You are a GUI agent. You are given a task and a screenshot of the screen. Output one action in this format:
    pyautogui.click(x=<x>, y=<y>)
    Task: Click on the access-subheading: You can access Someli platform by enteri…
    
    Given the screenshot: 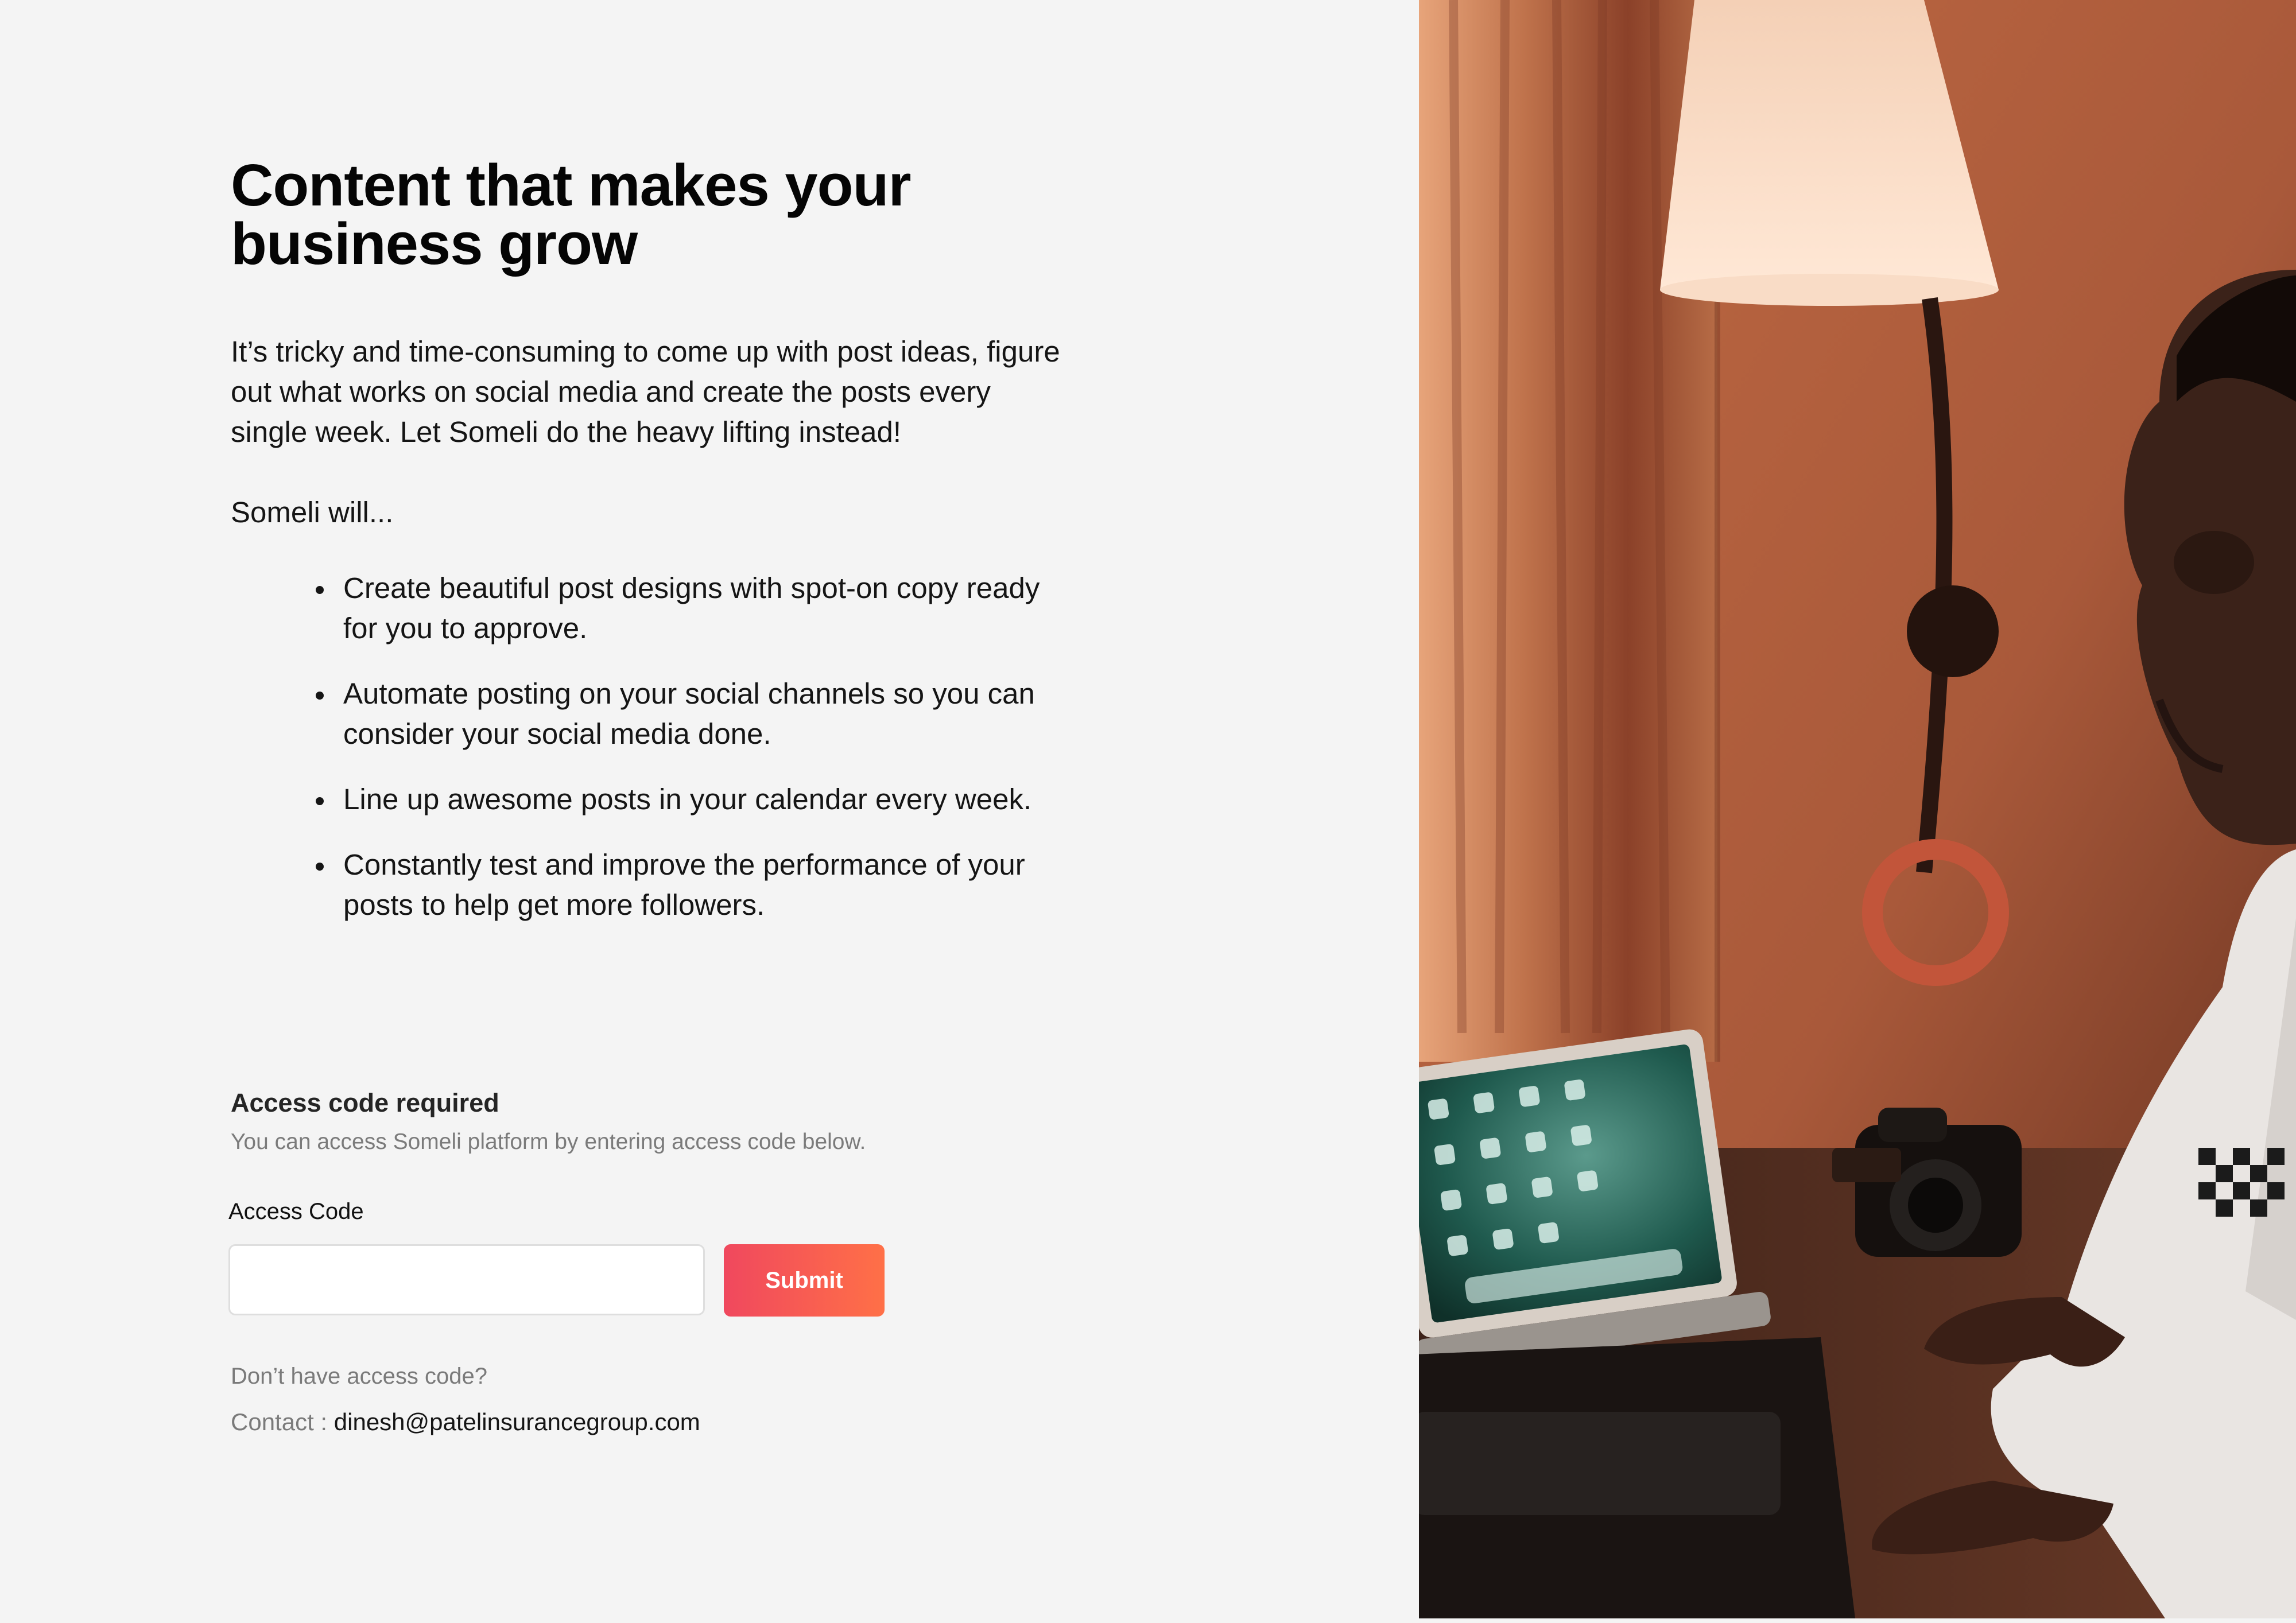 What is the action you would take?
    pyautogui.click(x=548, y=1141)
    